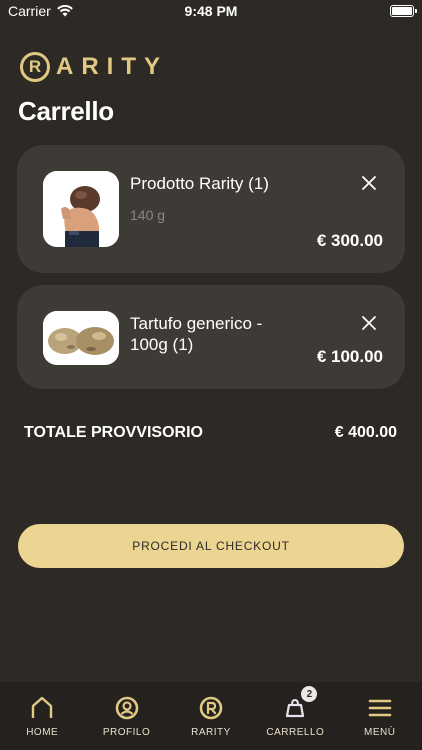 This screenshot has height=750, width=422. I want to click on tab-label: MENÙ, so click(380, 732).